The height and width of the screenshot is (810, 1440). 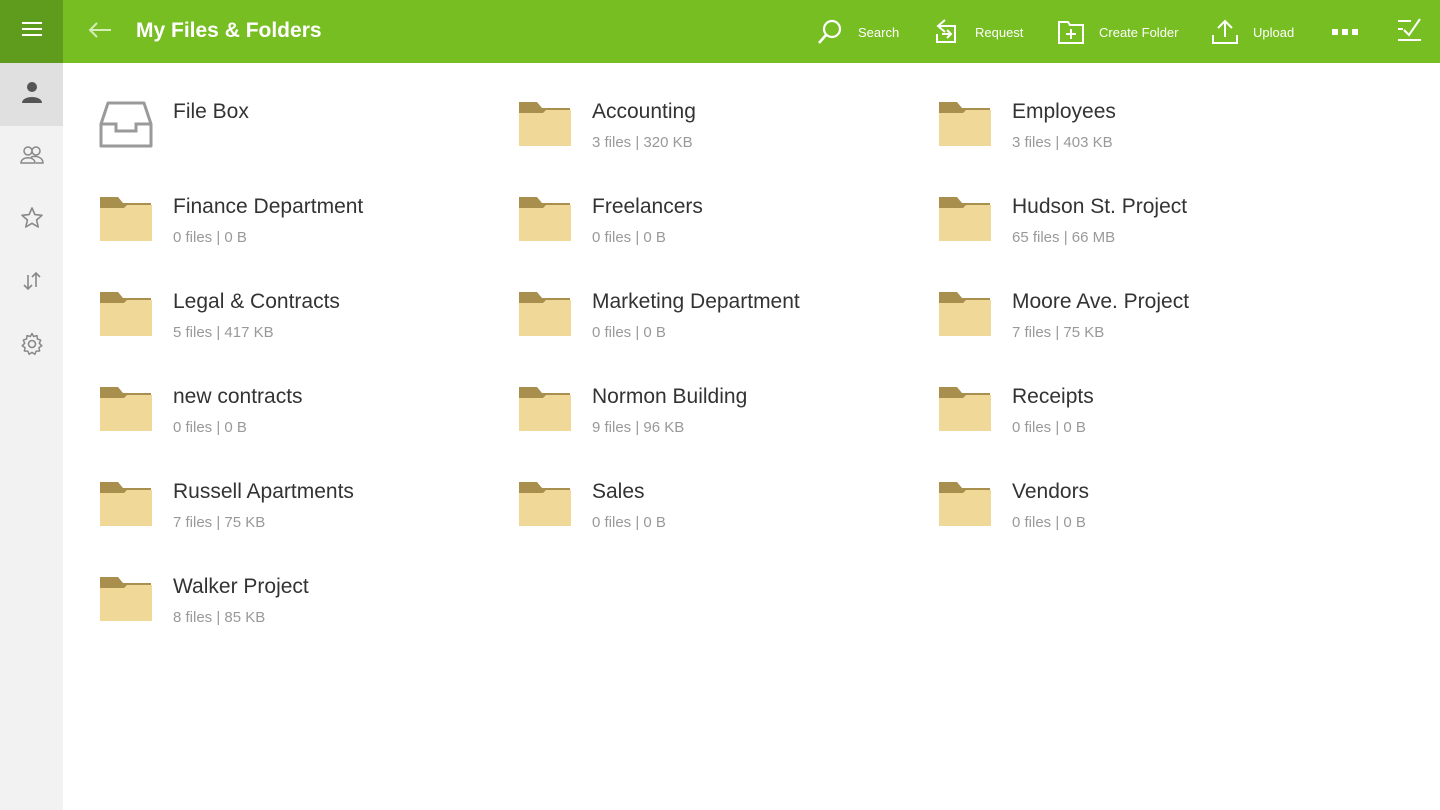 What do you see at coordinates (638, 427) in the screenshot?
I see `item-meta: 9 files | 96 KB` at bounding box center [638, 427].